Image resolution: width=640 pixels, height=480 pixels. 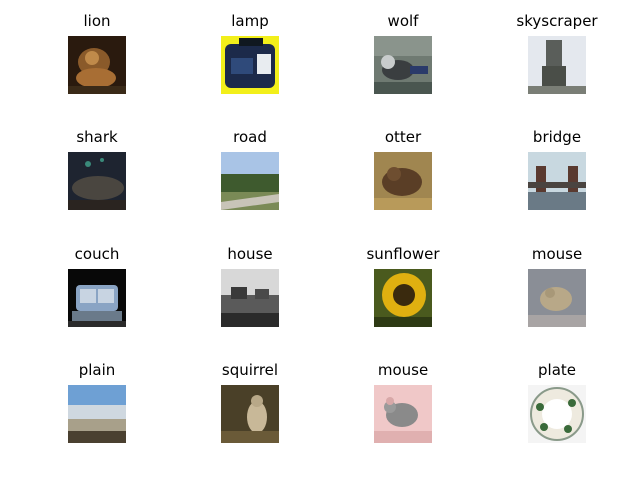 I want to click on grid-cell-plate: plate, so click(x=557, y=402).